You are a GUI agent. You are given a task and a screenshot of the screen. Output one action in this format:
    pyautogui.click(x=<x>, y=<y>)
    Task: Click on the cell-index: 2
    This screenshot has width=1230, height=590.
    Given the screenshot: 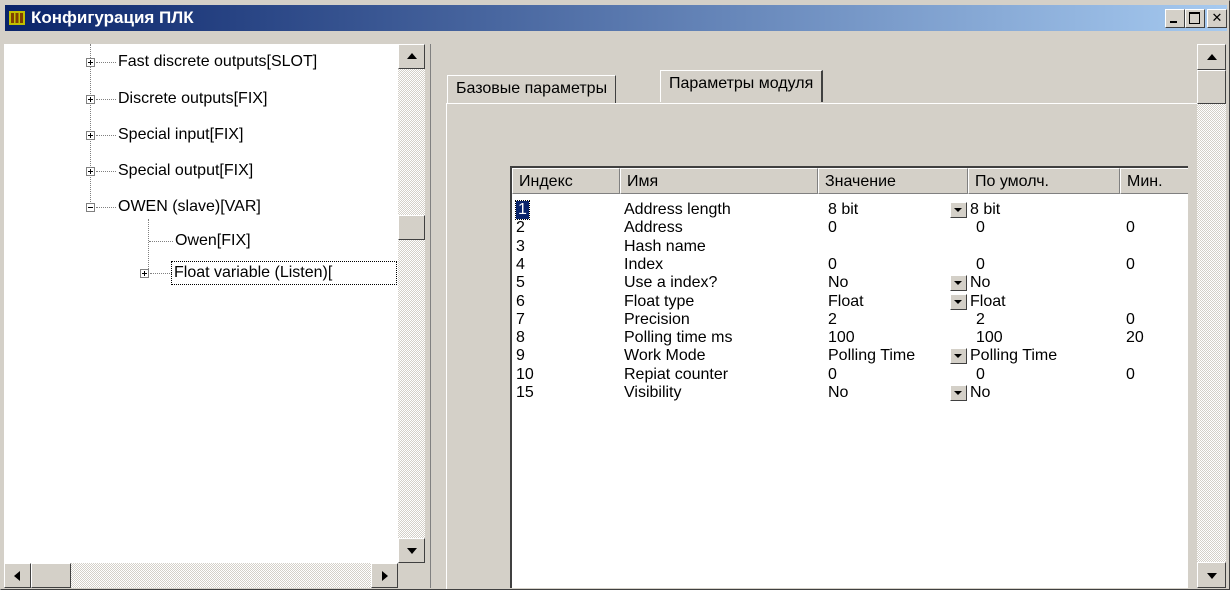 What is the action you would take?
    pyautogui.click(x=520, y=228)
    